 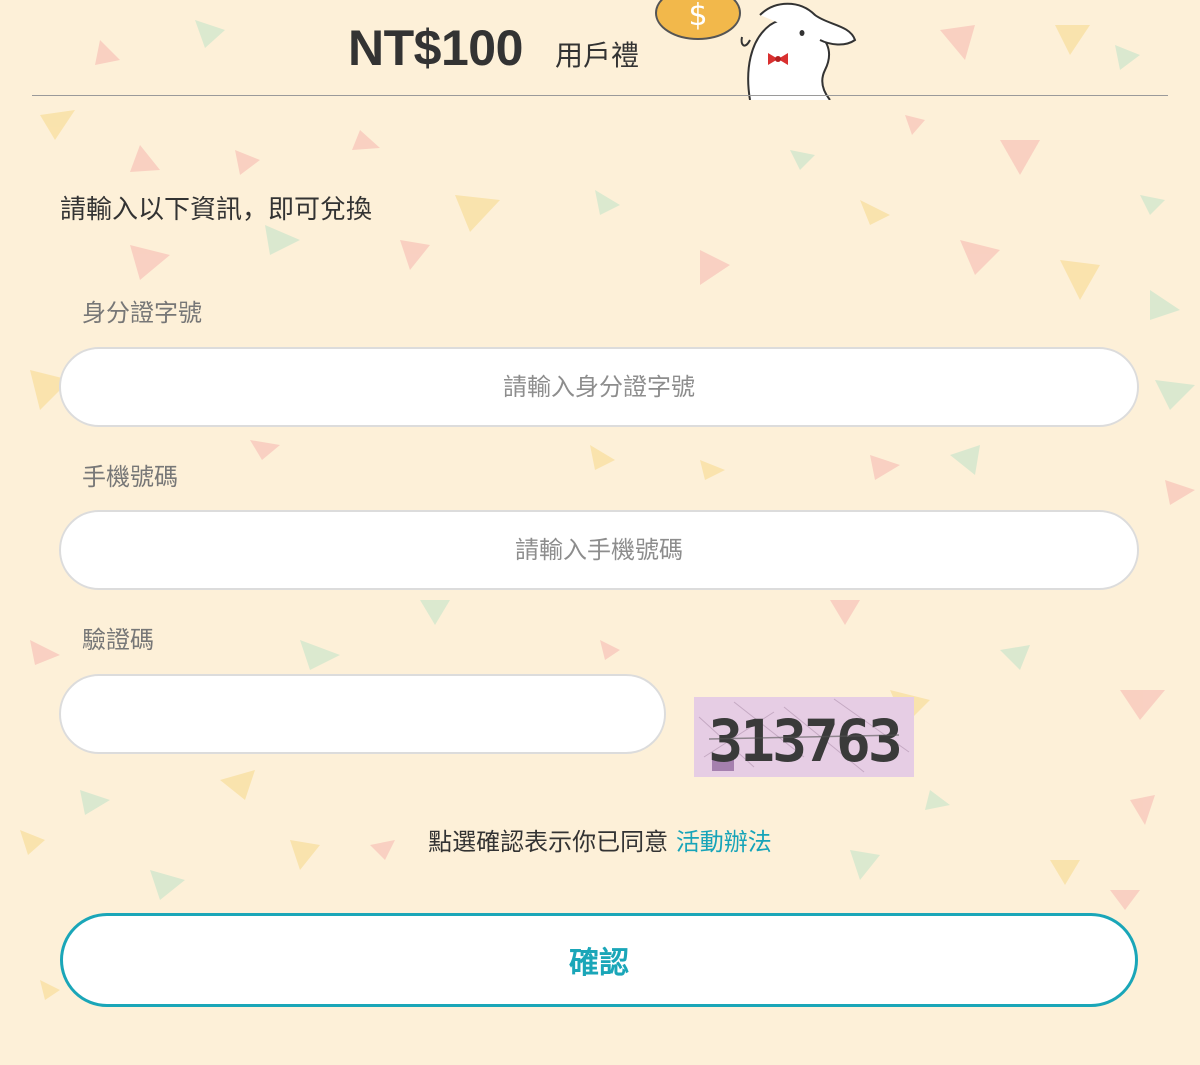 I want to click on agreement-text: 點選確認表示你已同意, so click(x=552, y=842).